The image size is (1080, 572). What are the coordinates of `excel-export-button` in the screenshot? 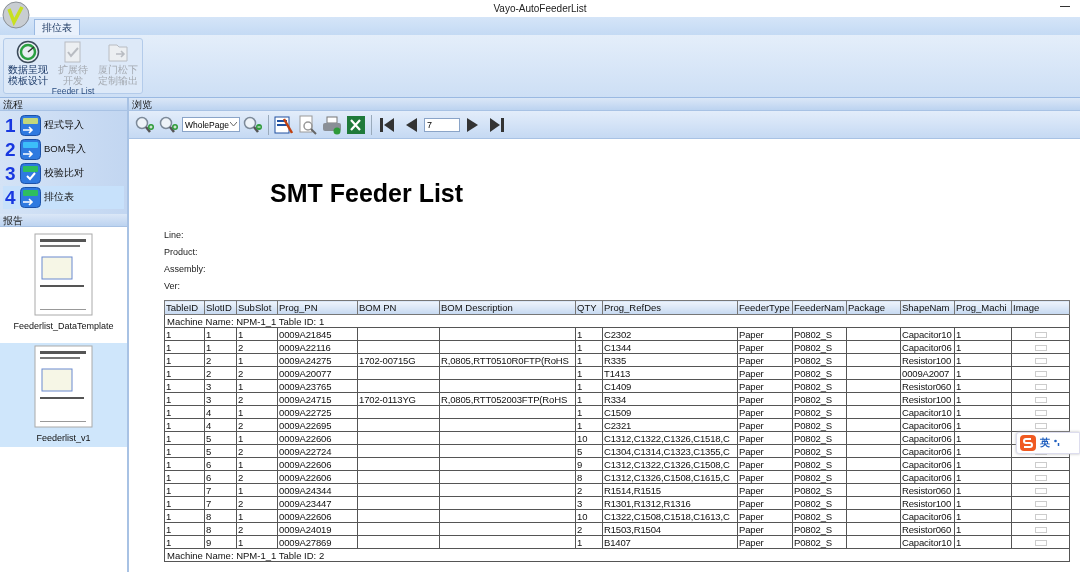 It's located at (356, 124).